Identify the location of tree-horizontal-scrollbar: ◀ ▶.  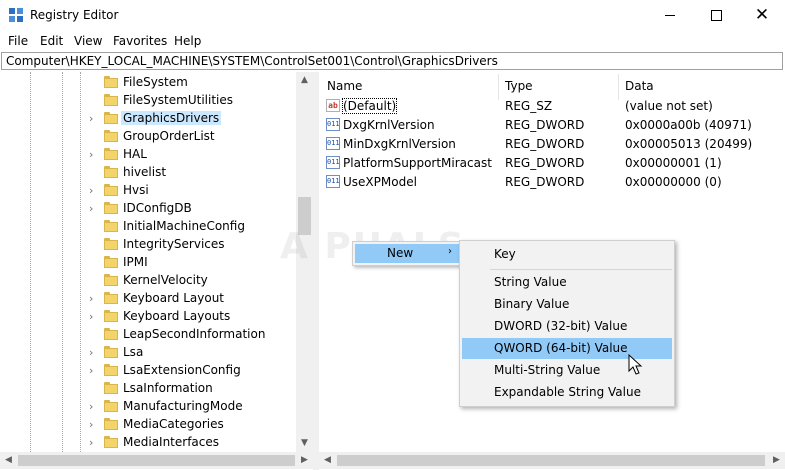
(156, 460).